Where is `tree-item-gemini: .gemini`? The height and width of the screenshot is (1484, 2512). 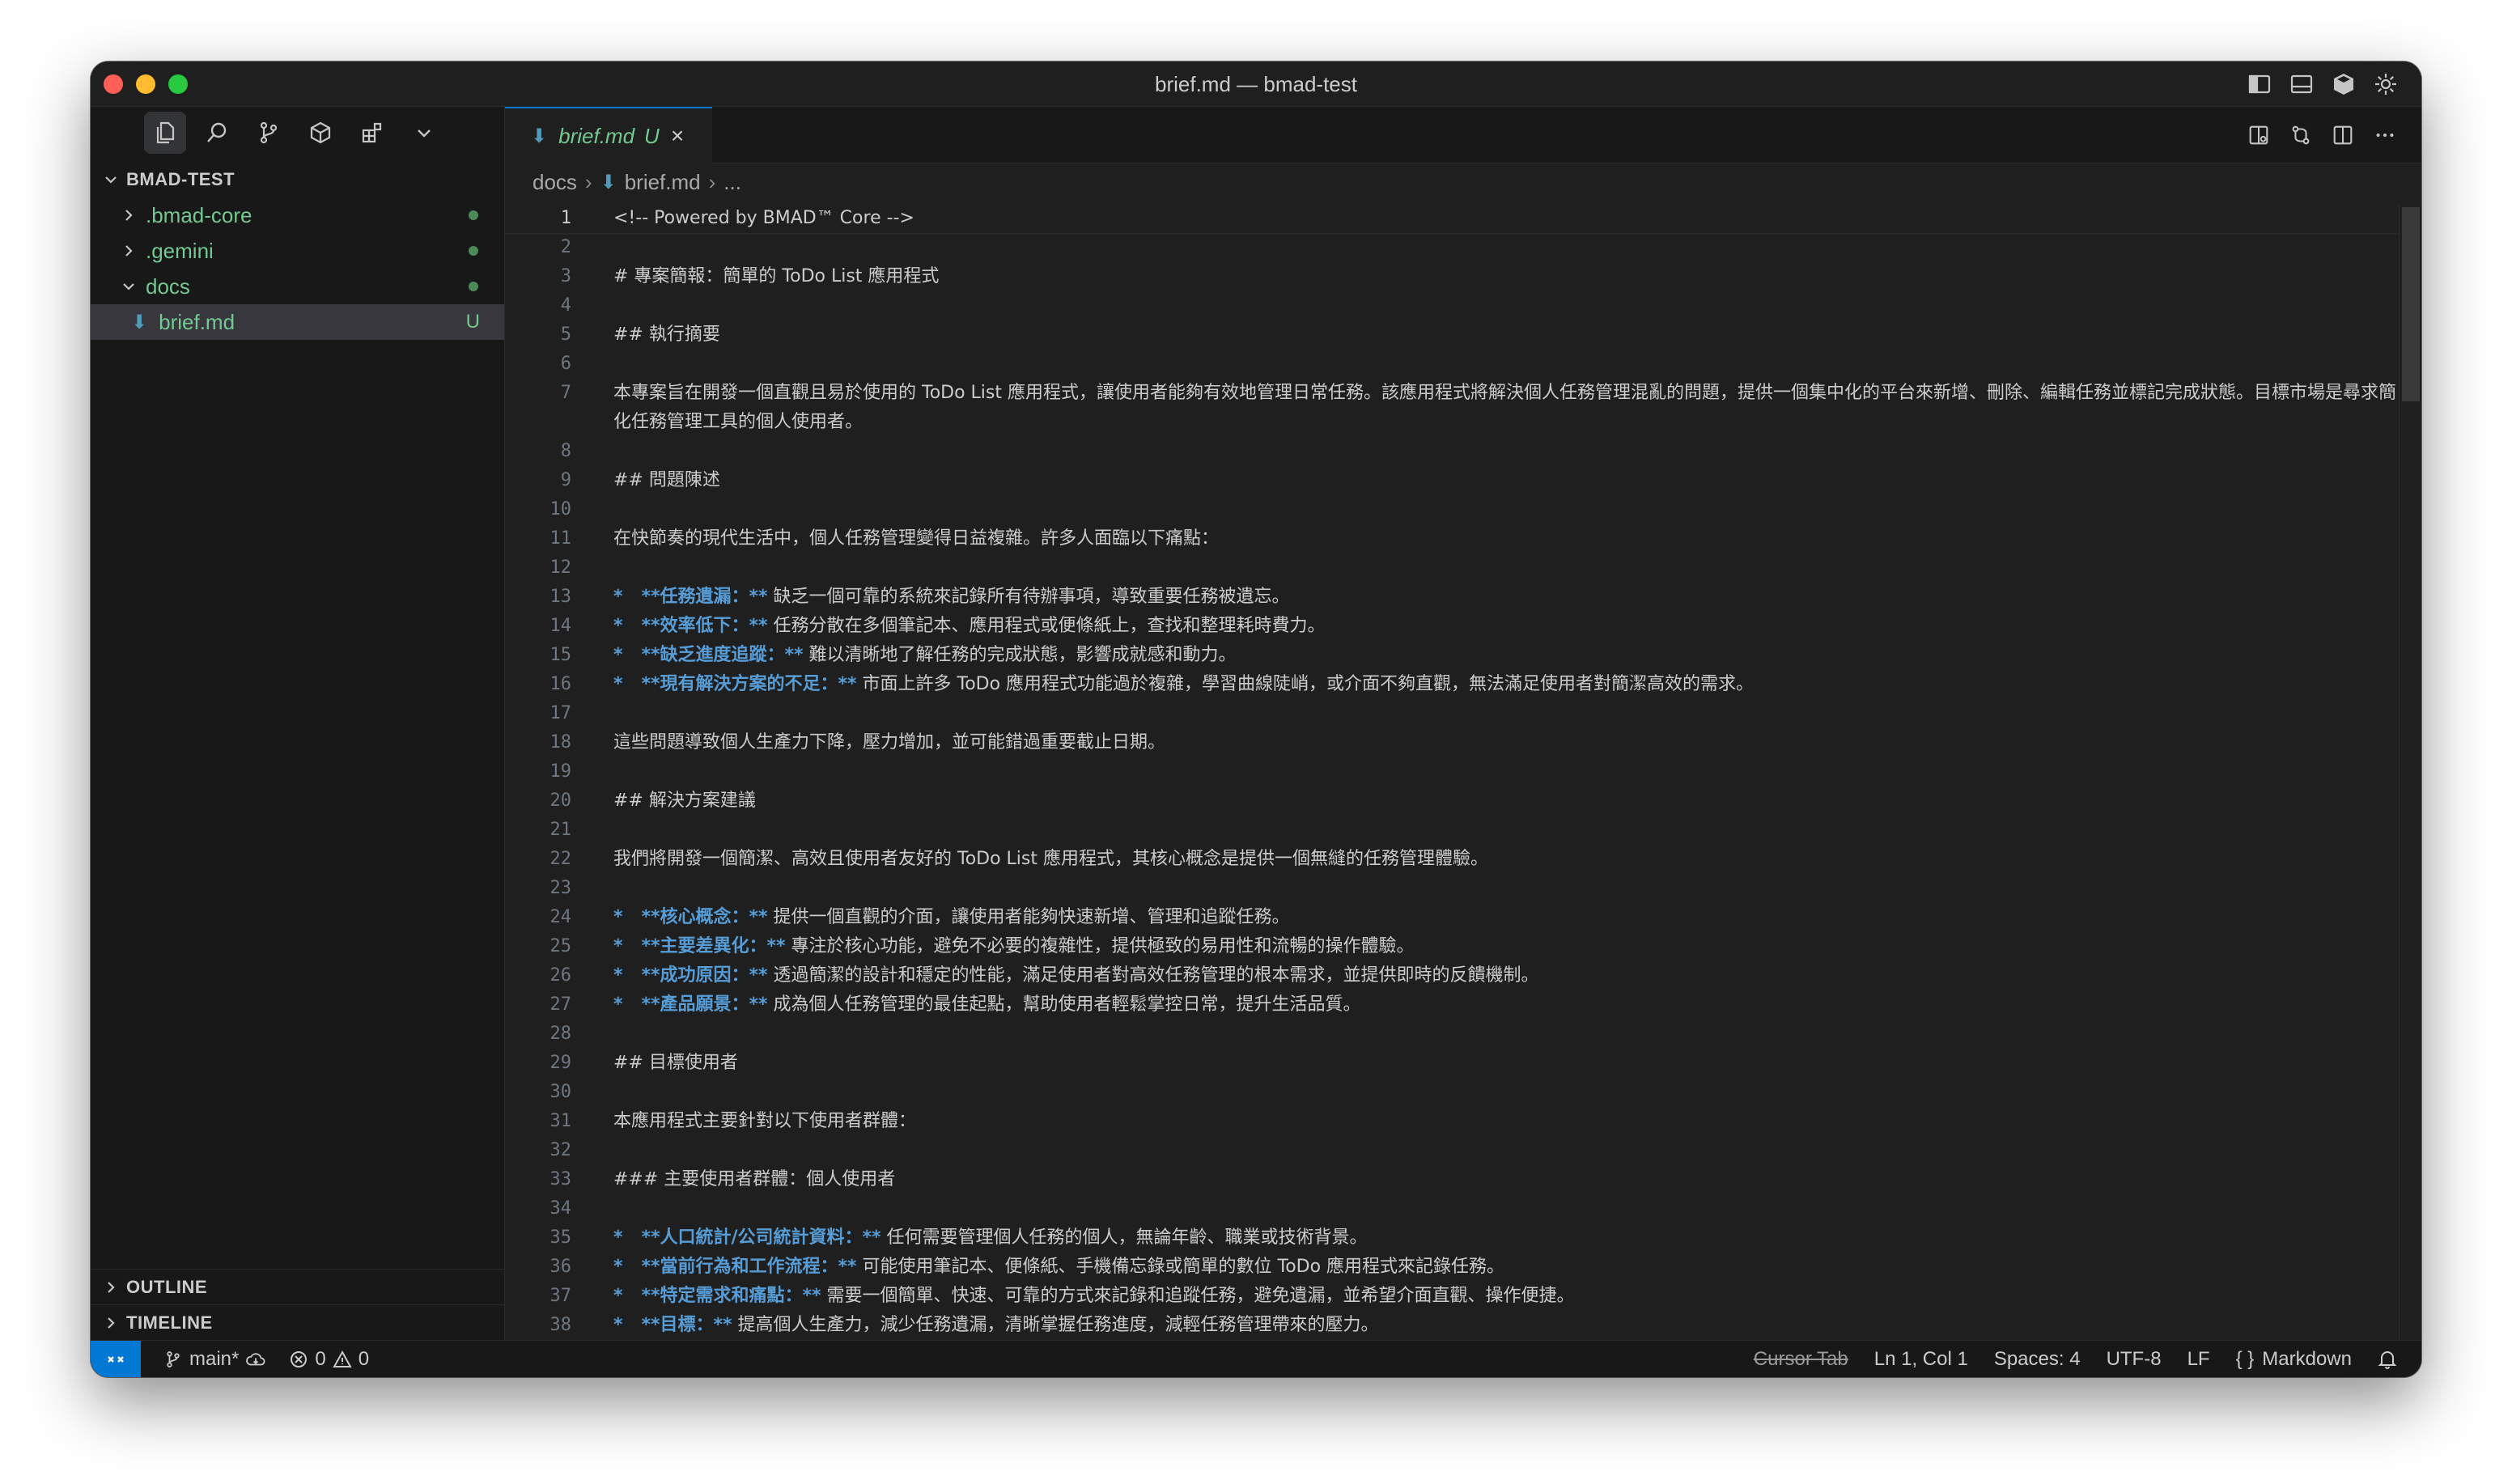
tree-item-gemini: .gemini is located at coordinates (297, 251).